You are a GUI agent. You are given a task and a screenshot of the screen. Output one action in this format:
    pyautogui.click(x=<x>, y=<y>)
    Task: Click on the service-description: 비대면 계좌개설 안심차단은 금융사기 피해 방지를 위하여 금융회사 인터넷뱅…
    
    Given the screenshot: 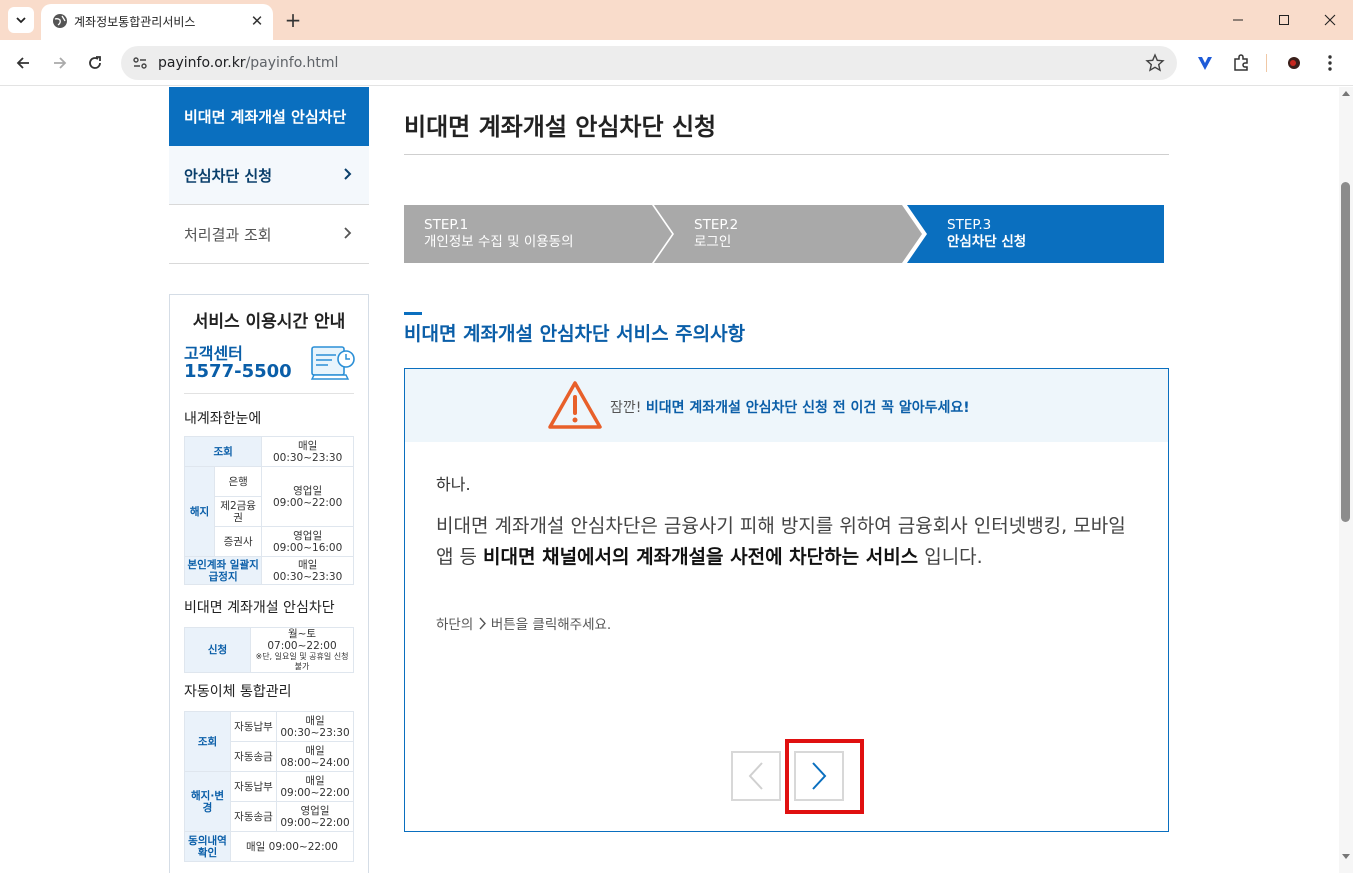 What is the action you would take?
    pyautogui.click(x=786, y=542)
    